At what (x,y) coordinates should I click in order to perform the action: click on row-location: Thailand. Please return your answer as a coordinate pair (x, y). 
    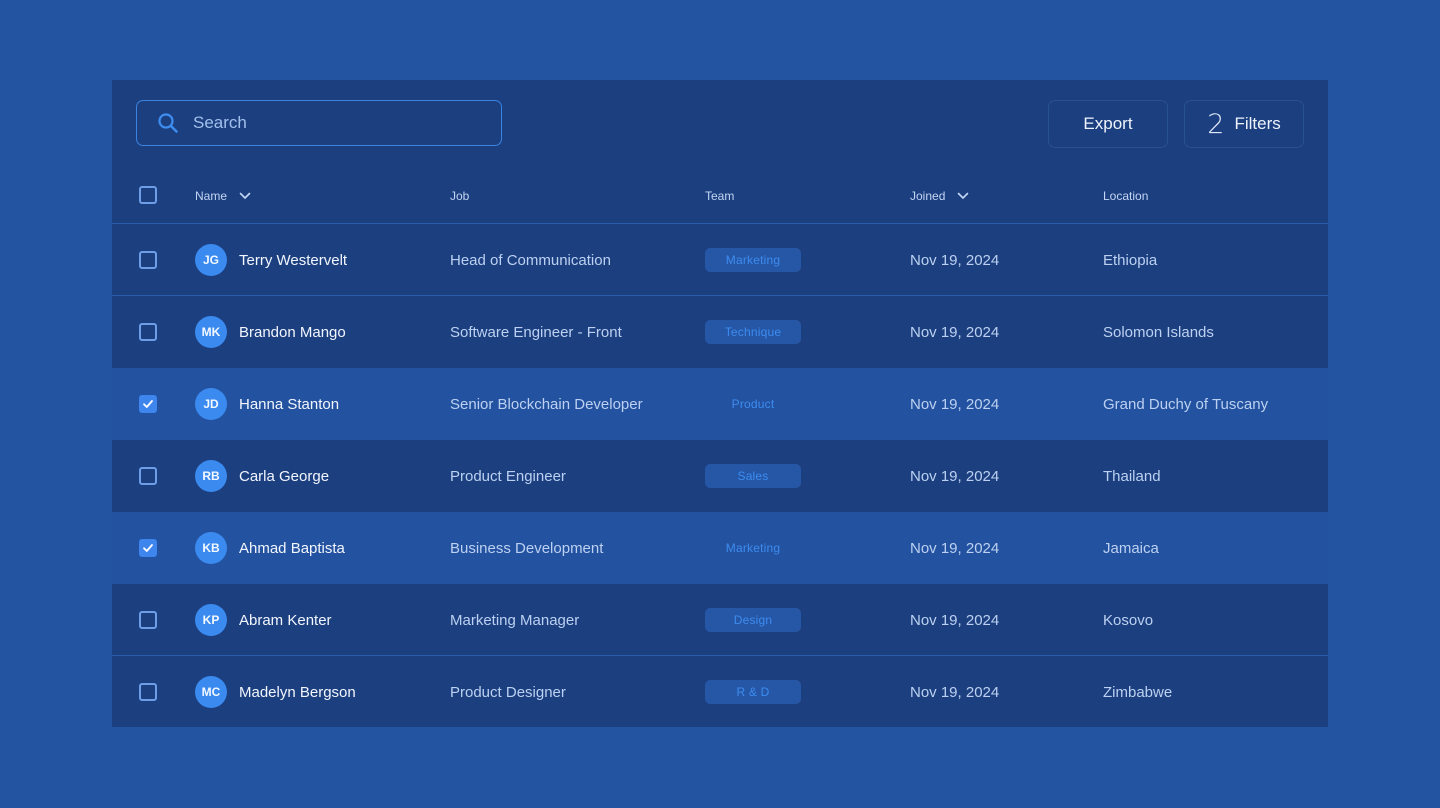
    Looking at the image, I should click on (1132, 476).